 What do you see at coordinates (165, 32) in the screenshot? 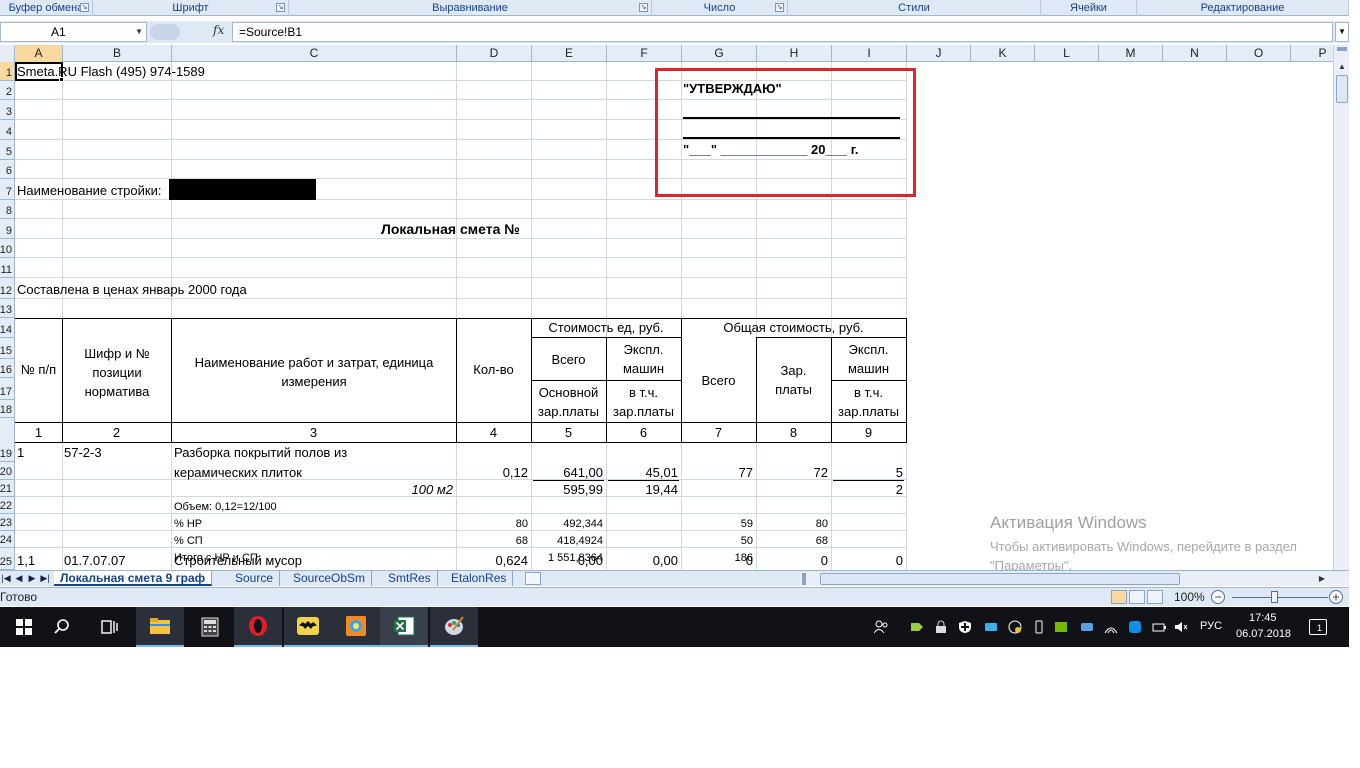
I see `formula-bar-splitter` at bounding box center [165, 32].